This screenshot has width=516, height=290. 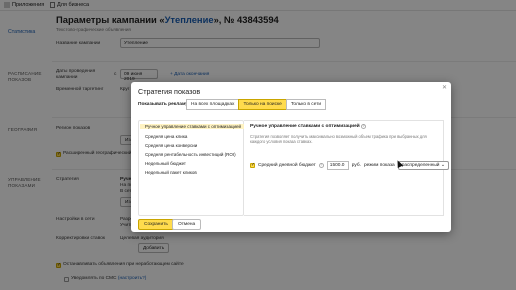 I want to click on cancel-button: Отмена, so click(x=187, y=224).